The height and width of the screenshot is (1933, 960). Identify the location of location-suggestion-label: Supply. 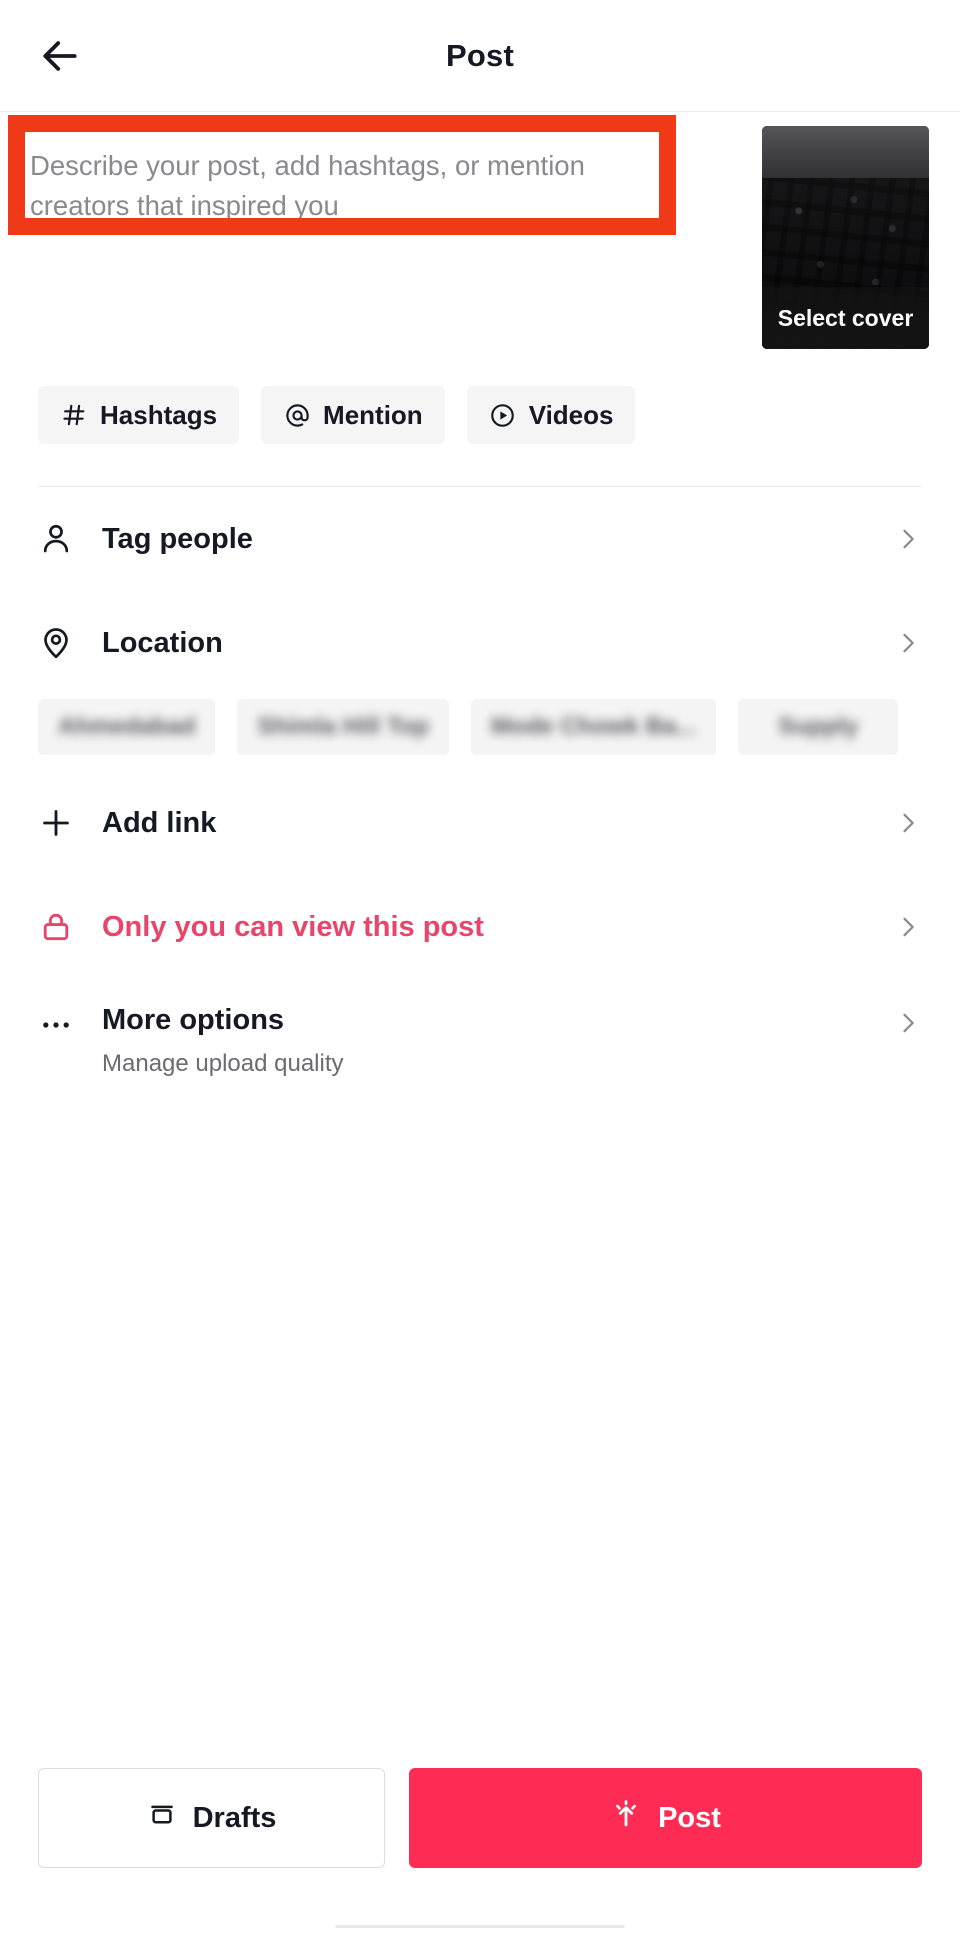
(818, 726).